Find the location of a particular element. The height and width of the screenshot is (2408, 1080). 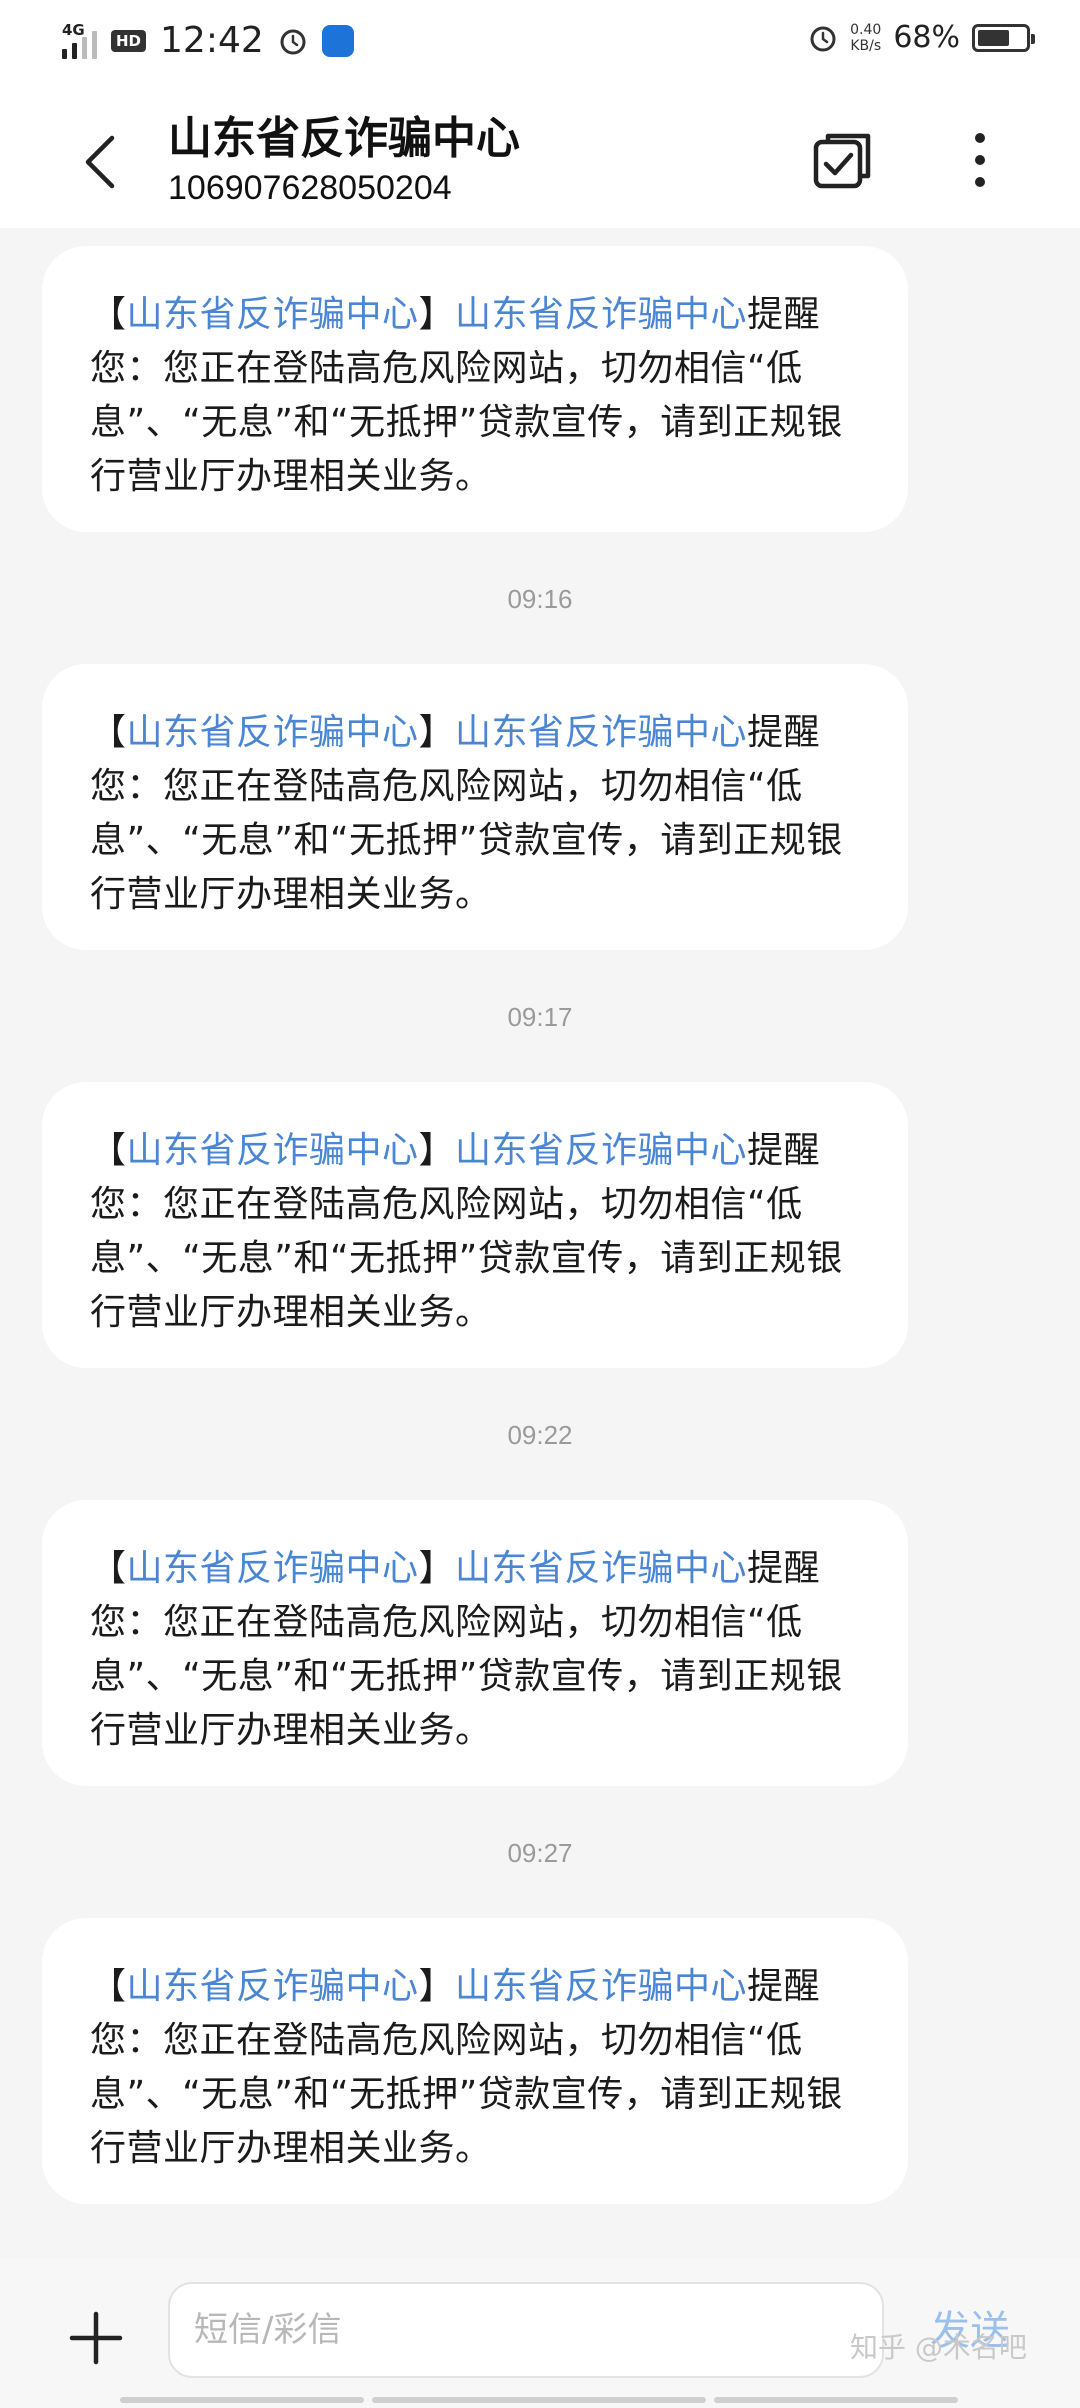

select-messages-button is located at coordinates (842, 160).